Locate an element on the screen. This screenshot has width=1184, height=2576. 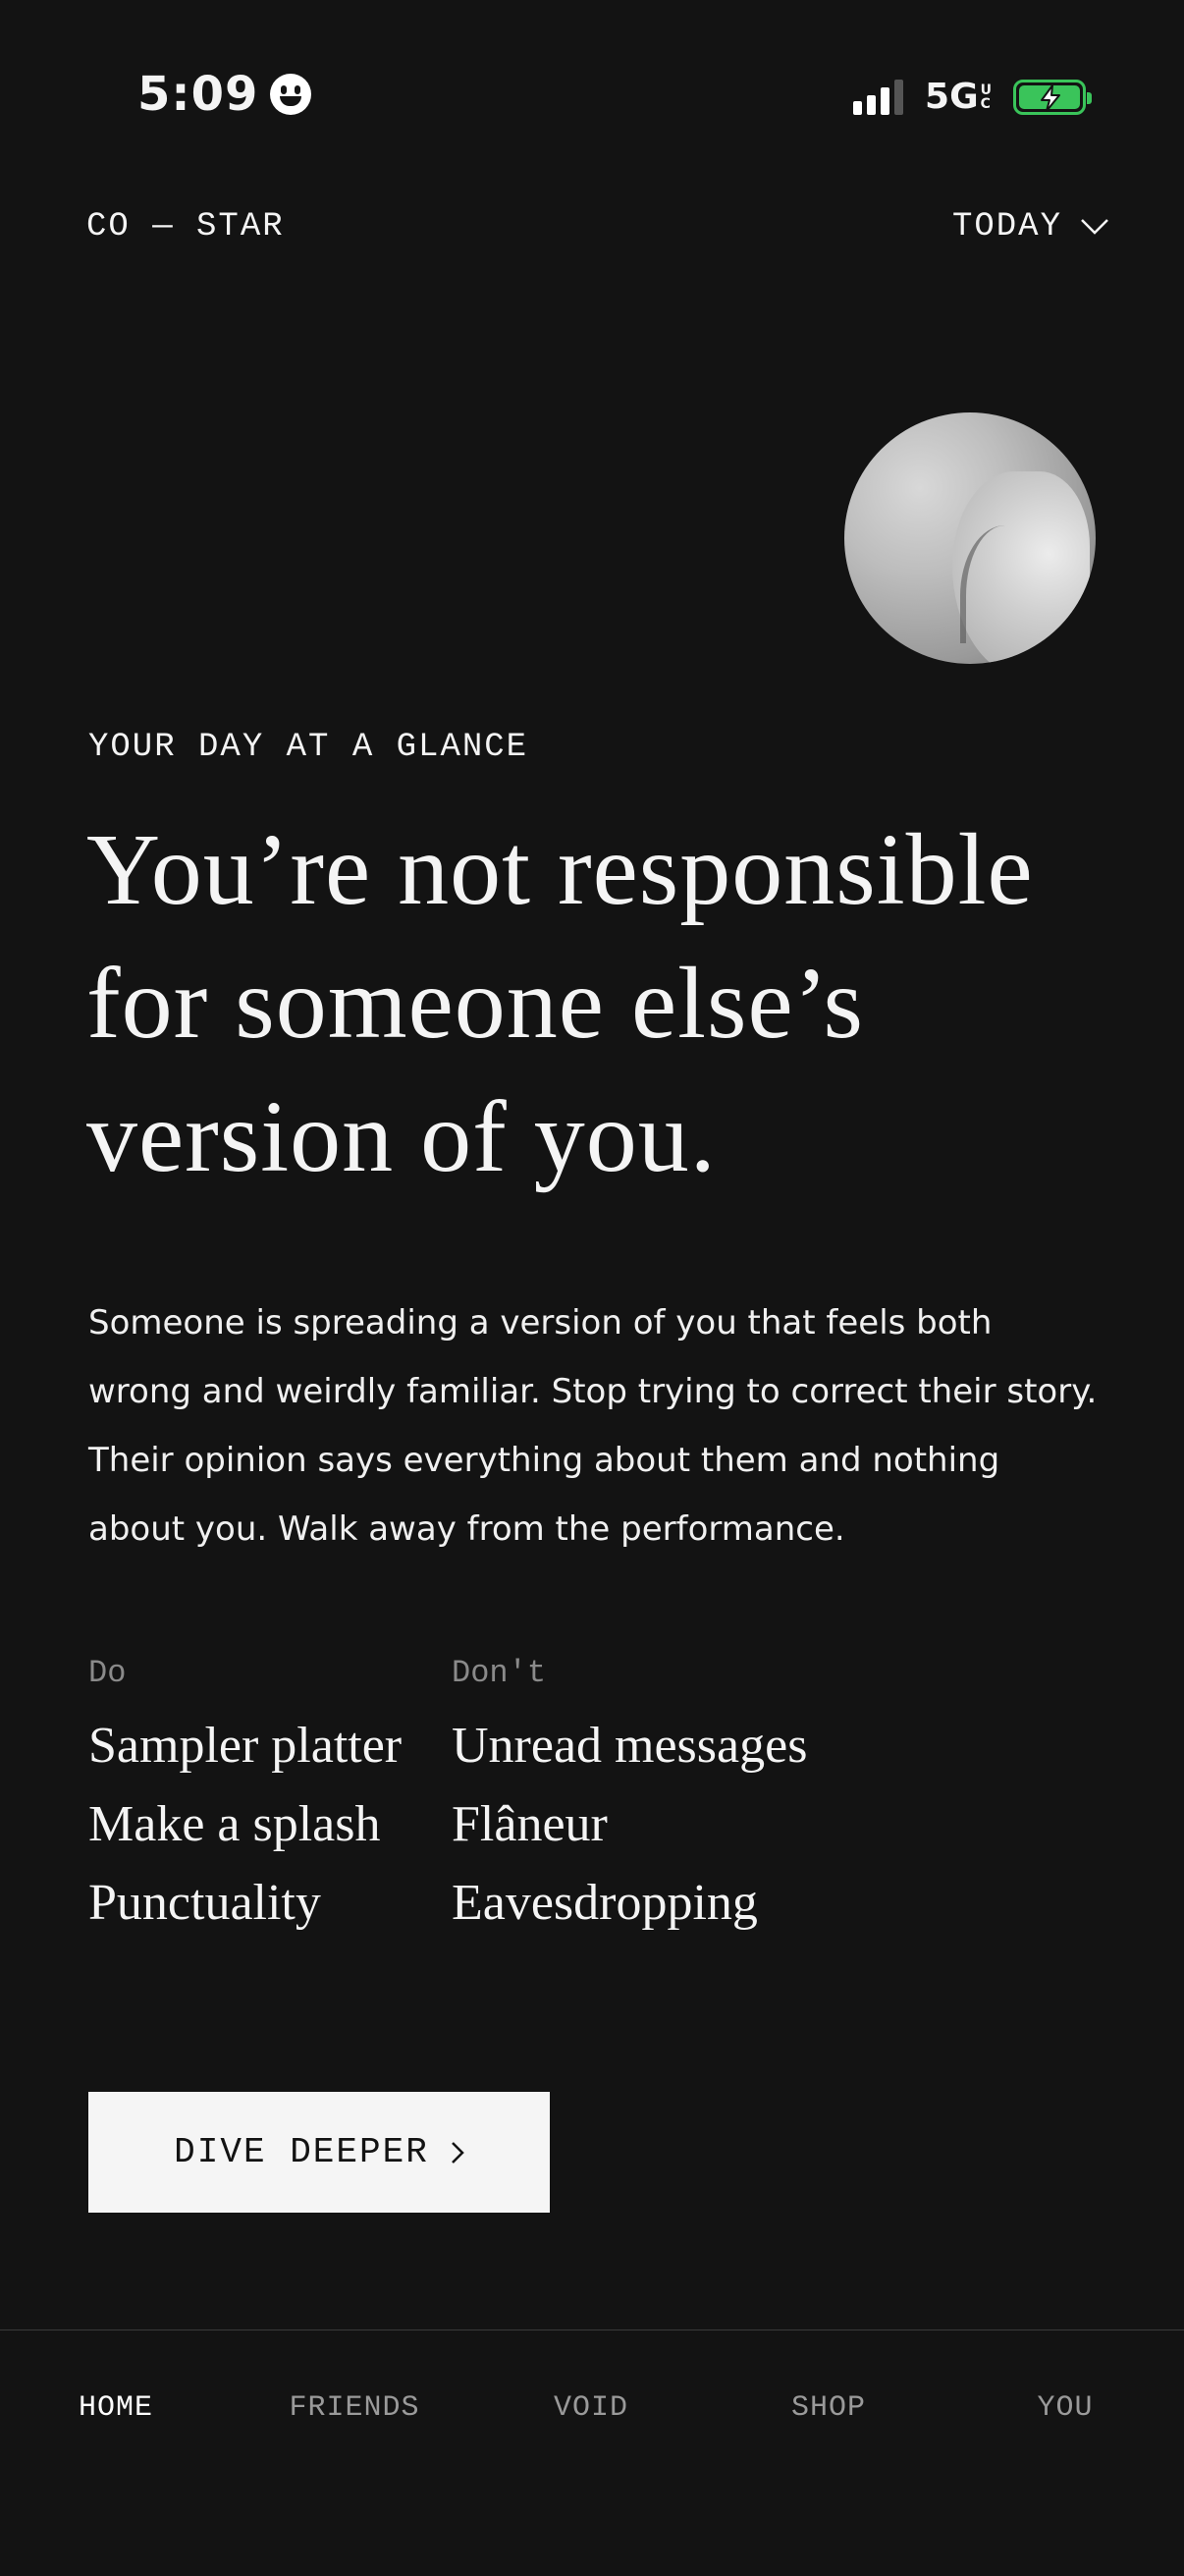
dont-item: Flâneur is located at coordinates (530, 1824).